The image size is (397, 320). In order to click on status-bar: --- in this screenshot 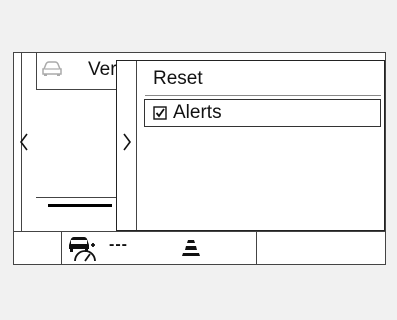, I will do `click(199, 247)`.